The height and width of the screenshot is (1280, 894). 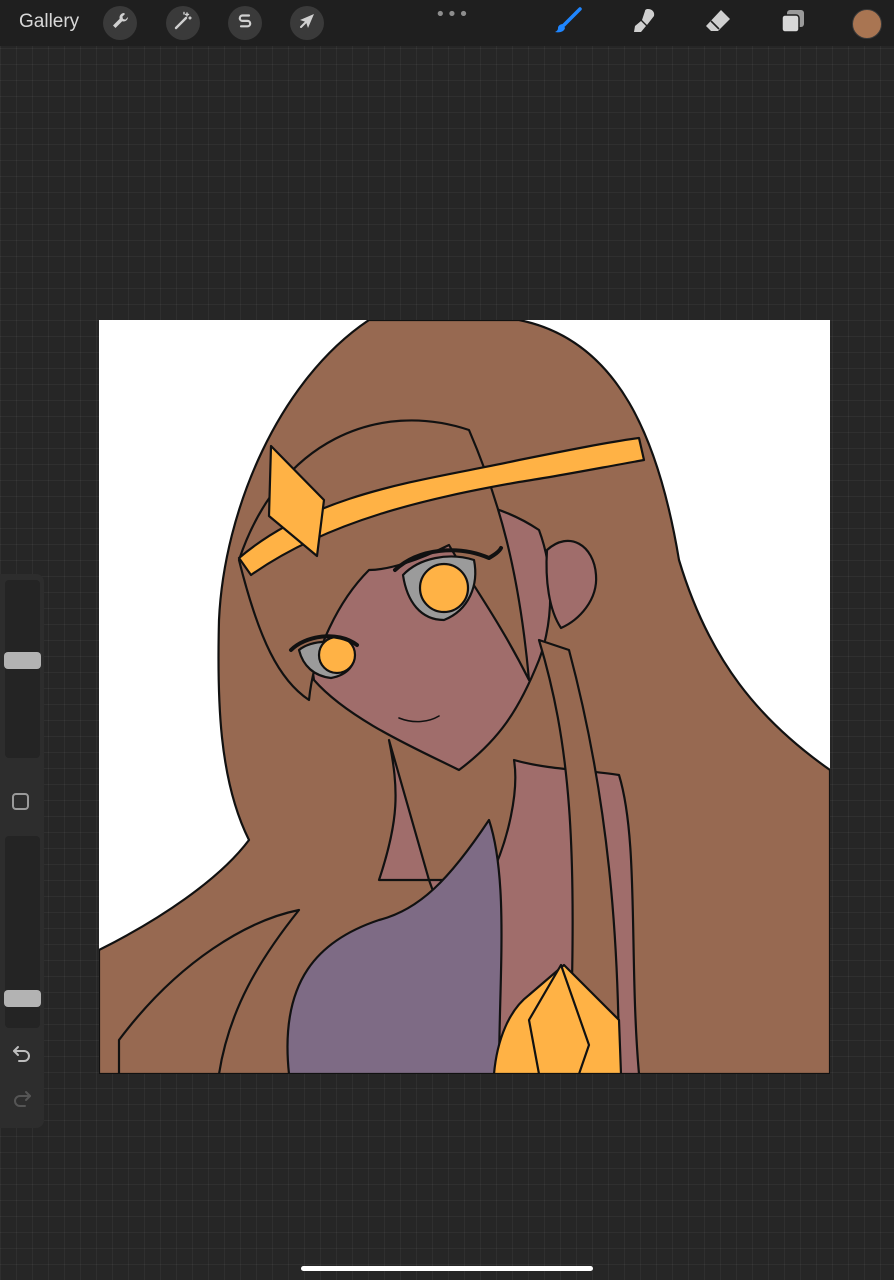 I want to click on wrench-icon, so click(x=120, y=23).